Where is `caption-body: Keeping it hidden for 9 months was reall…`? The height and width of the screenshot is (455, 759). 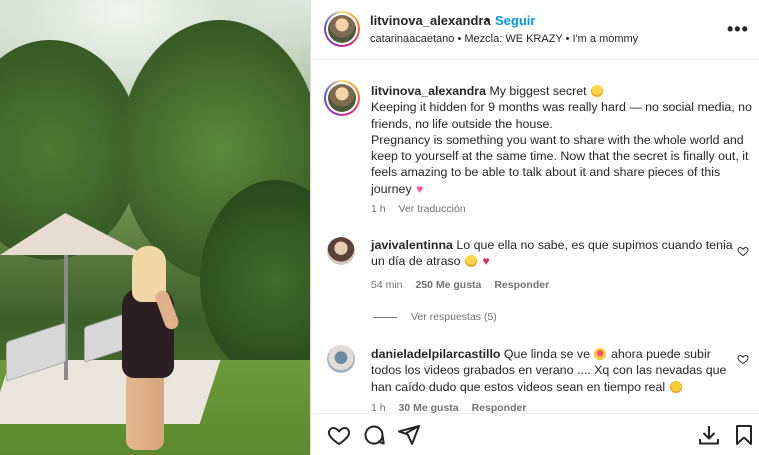 caption-body: Keeping it hidden for 9 months was reall… is located at coordinates (561, 115).